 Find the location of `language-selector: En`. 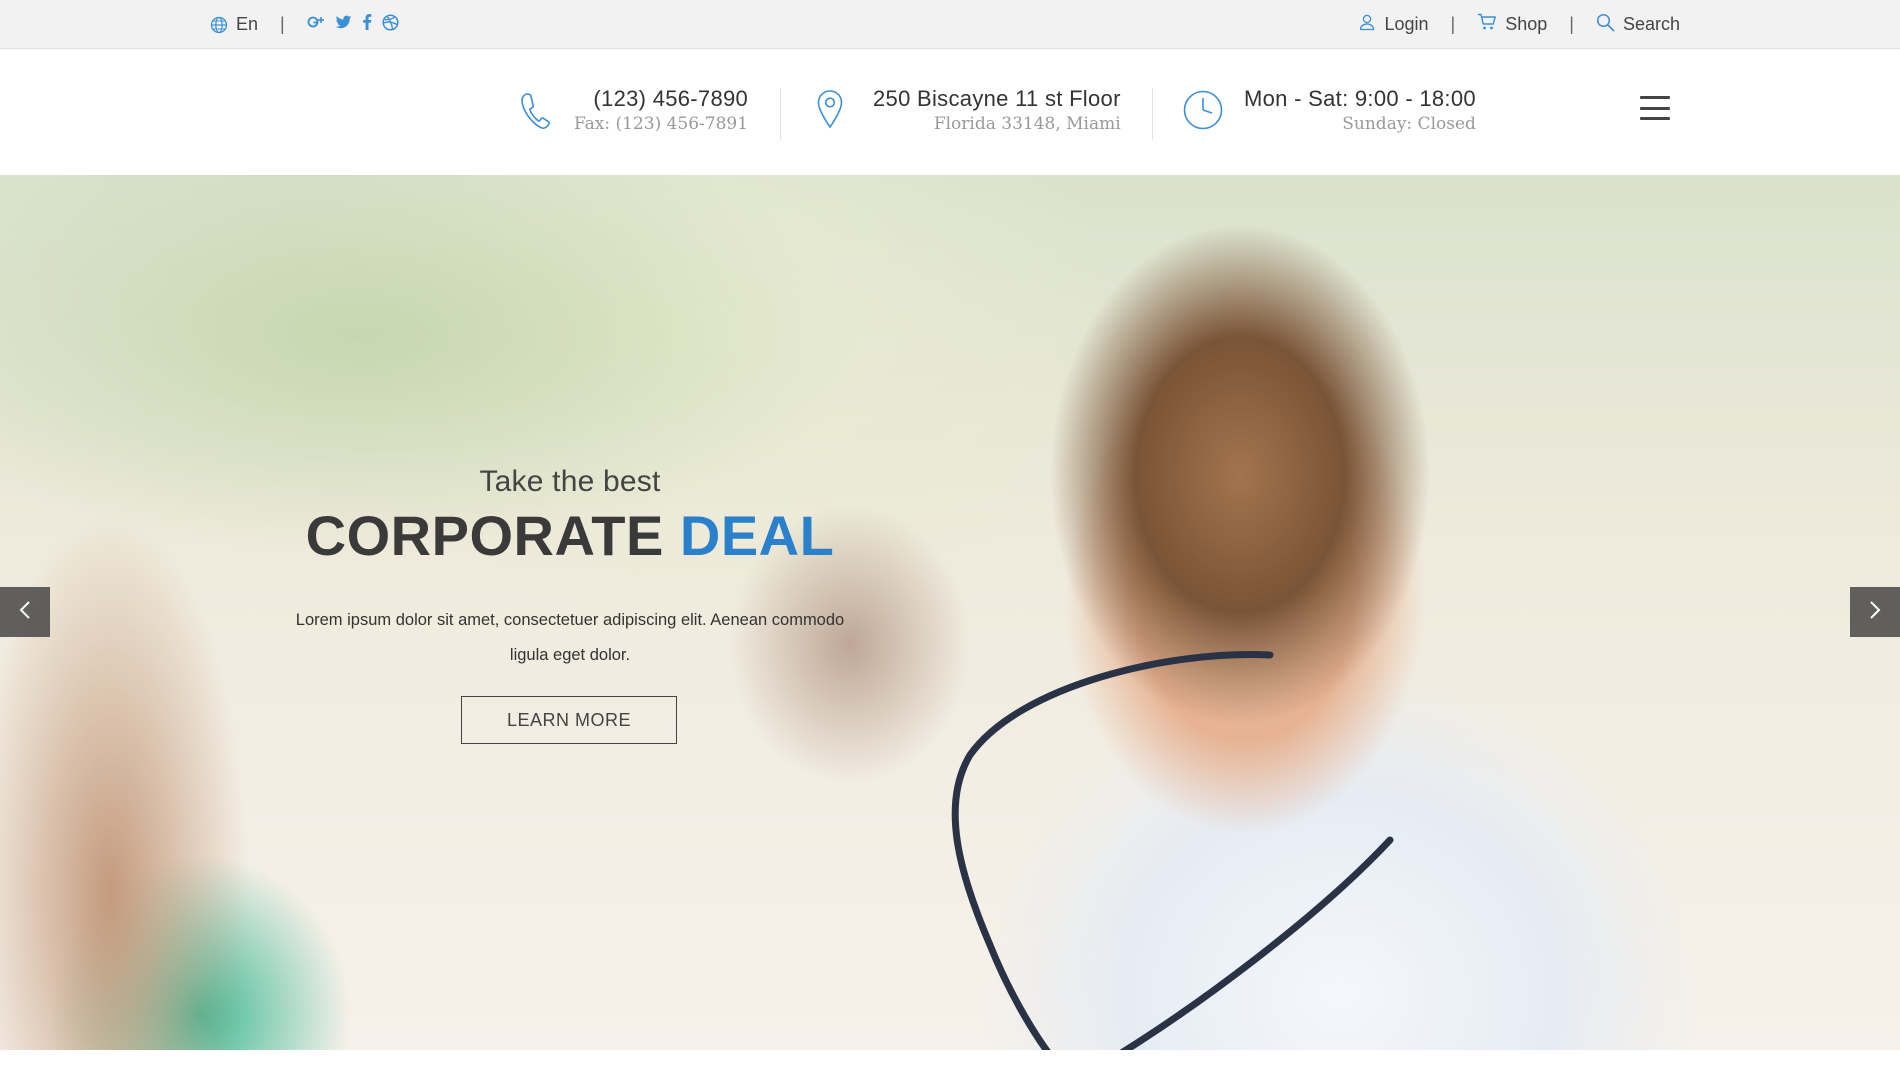

language-selector: En is located at coordinates (234, 24).